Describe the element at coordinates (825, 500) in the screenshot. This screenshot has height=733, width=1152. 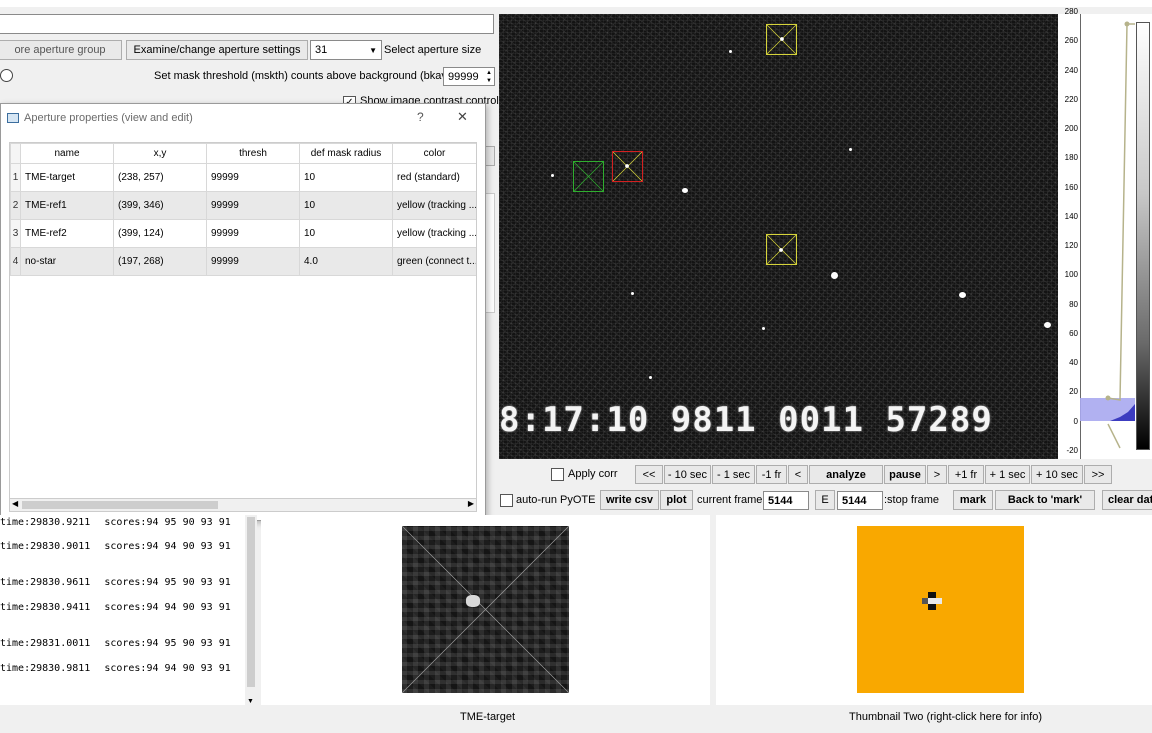
I see `e-button: E` at that location.